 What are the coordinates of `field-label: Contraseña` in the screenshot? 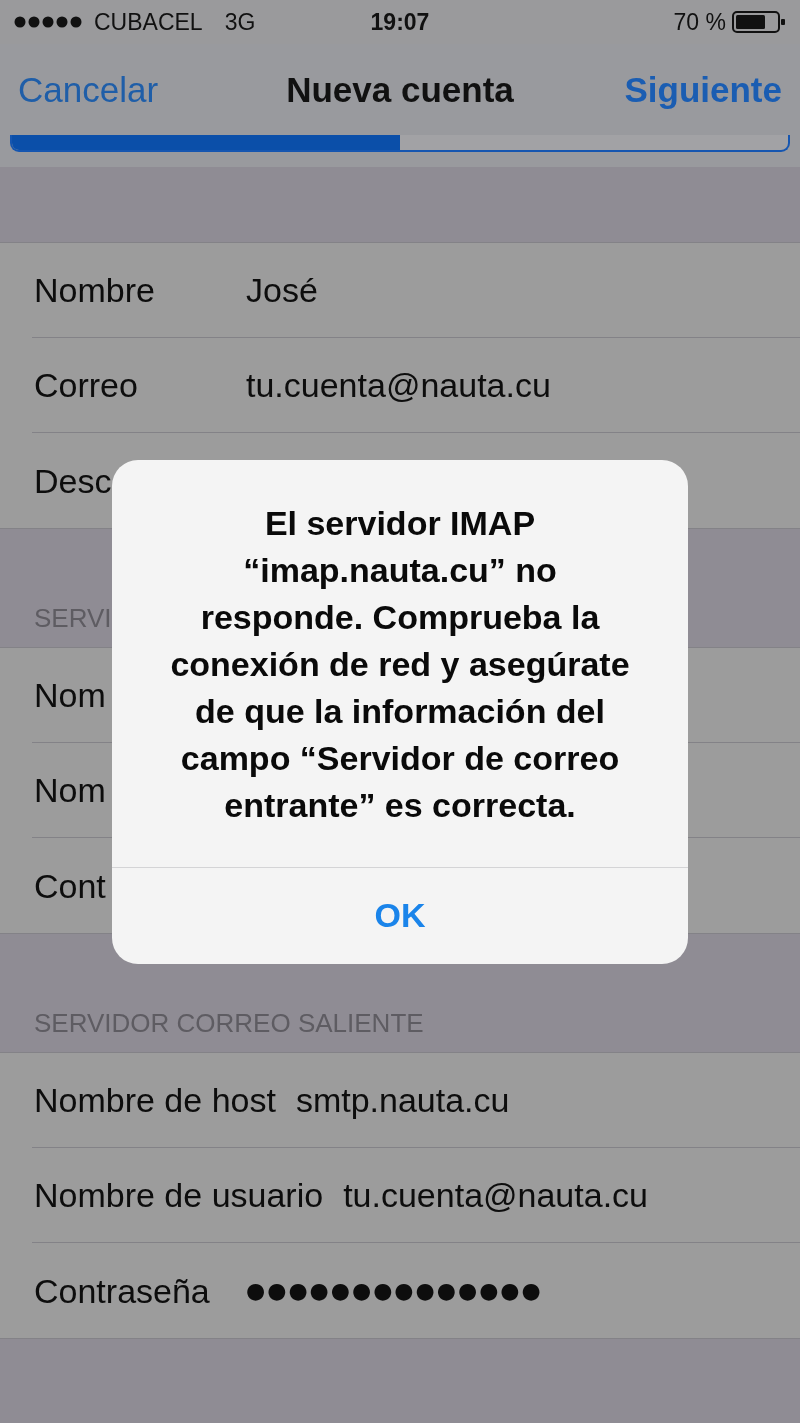 It's located at (122, 1290).